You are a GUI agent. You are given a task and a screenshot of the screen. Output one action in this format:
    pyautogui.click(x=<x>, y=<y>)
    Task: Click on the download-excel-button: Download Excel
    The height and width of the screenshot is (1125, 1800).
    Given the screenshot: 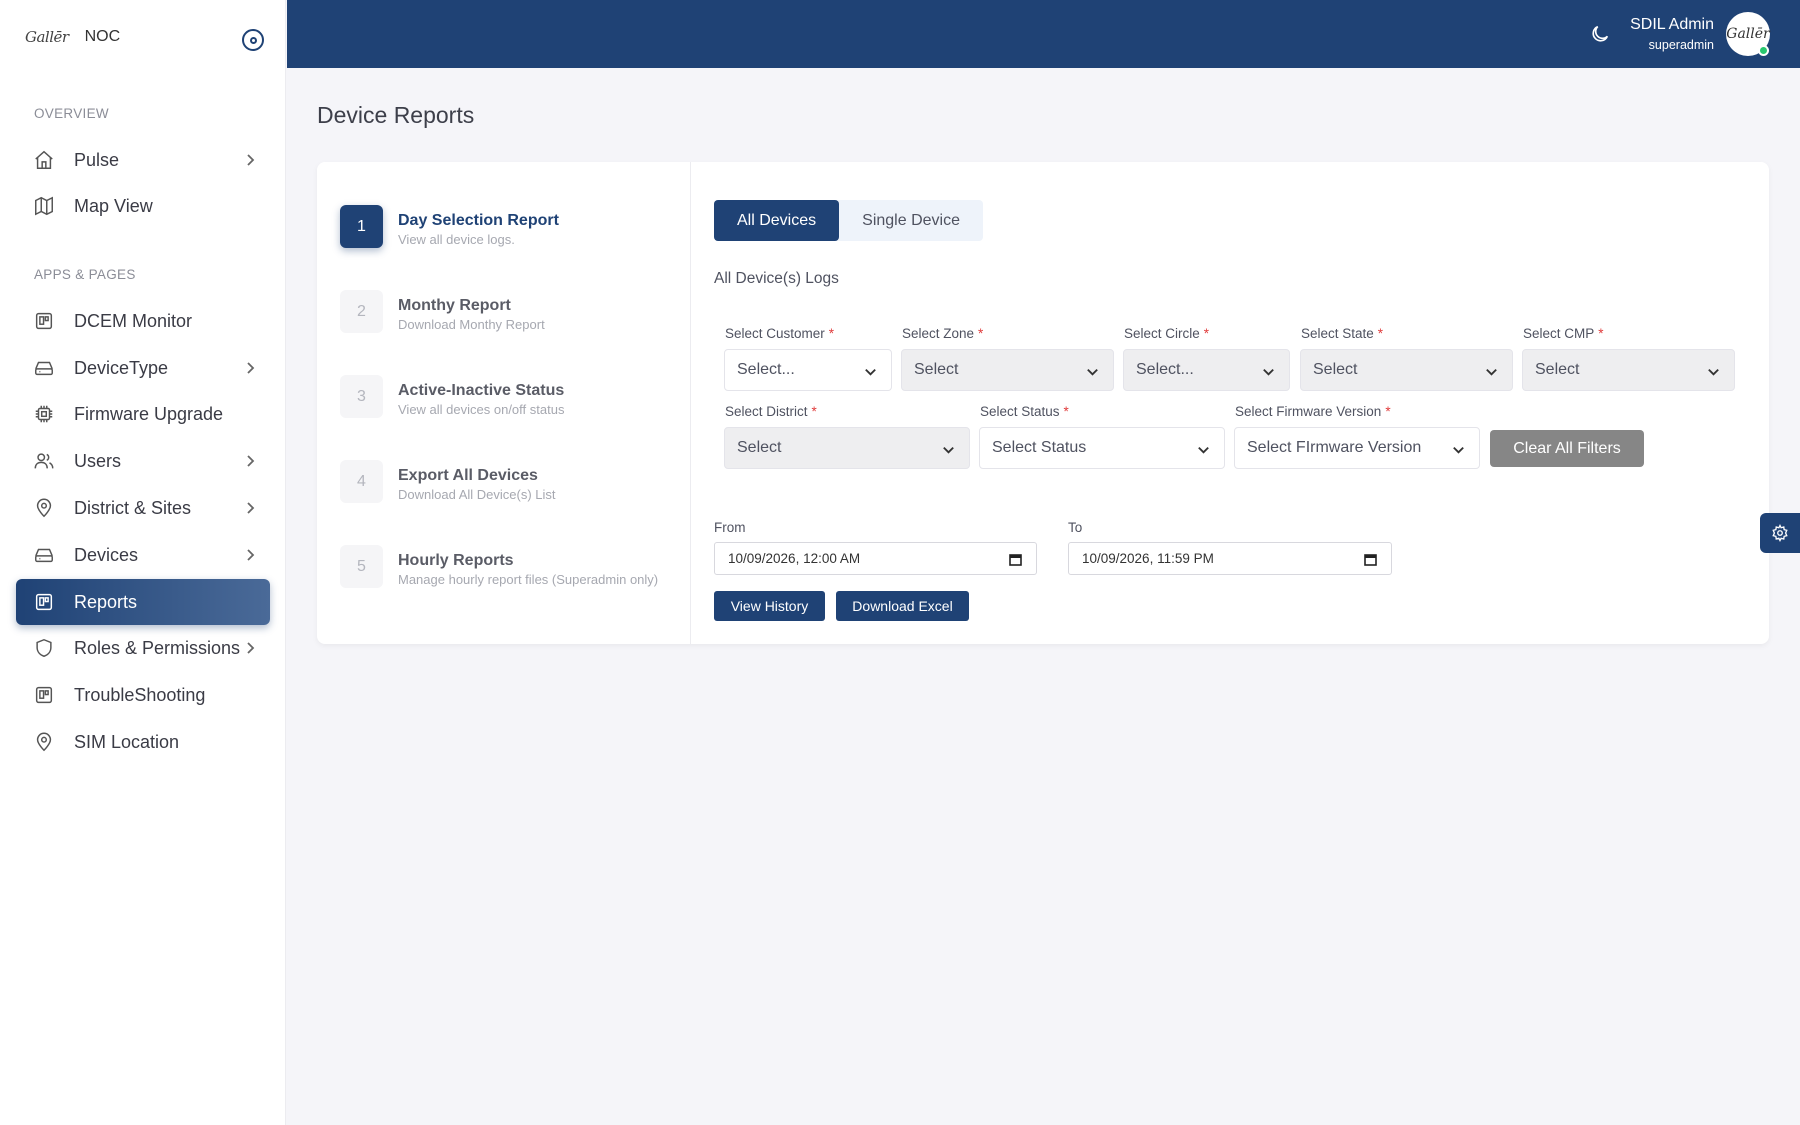 What is the action you would take?
    pyautogui.click(x=902, y=606)
    